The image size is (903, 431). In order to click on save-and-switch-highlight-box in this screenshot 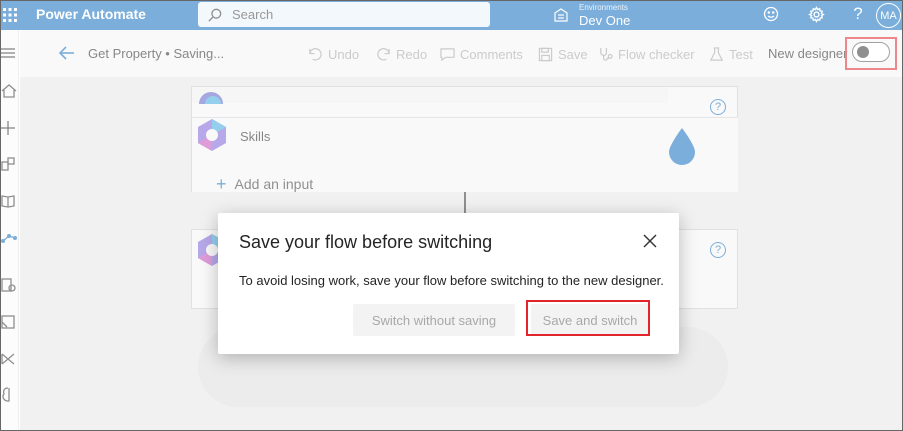, I will do `click(588, 318)`.